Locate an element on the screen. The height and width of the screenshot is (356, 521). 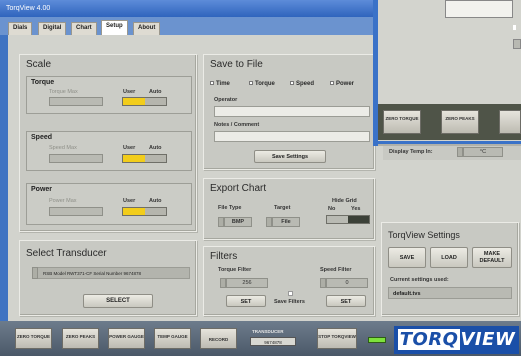
export-chart-title: Export Chart is located at coordinates (238, 188).